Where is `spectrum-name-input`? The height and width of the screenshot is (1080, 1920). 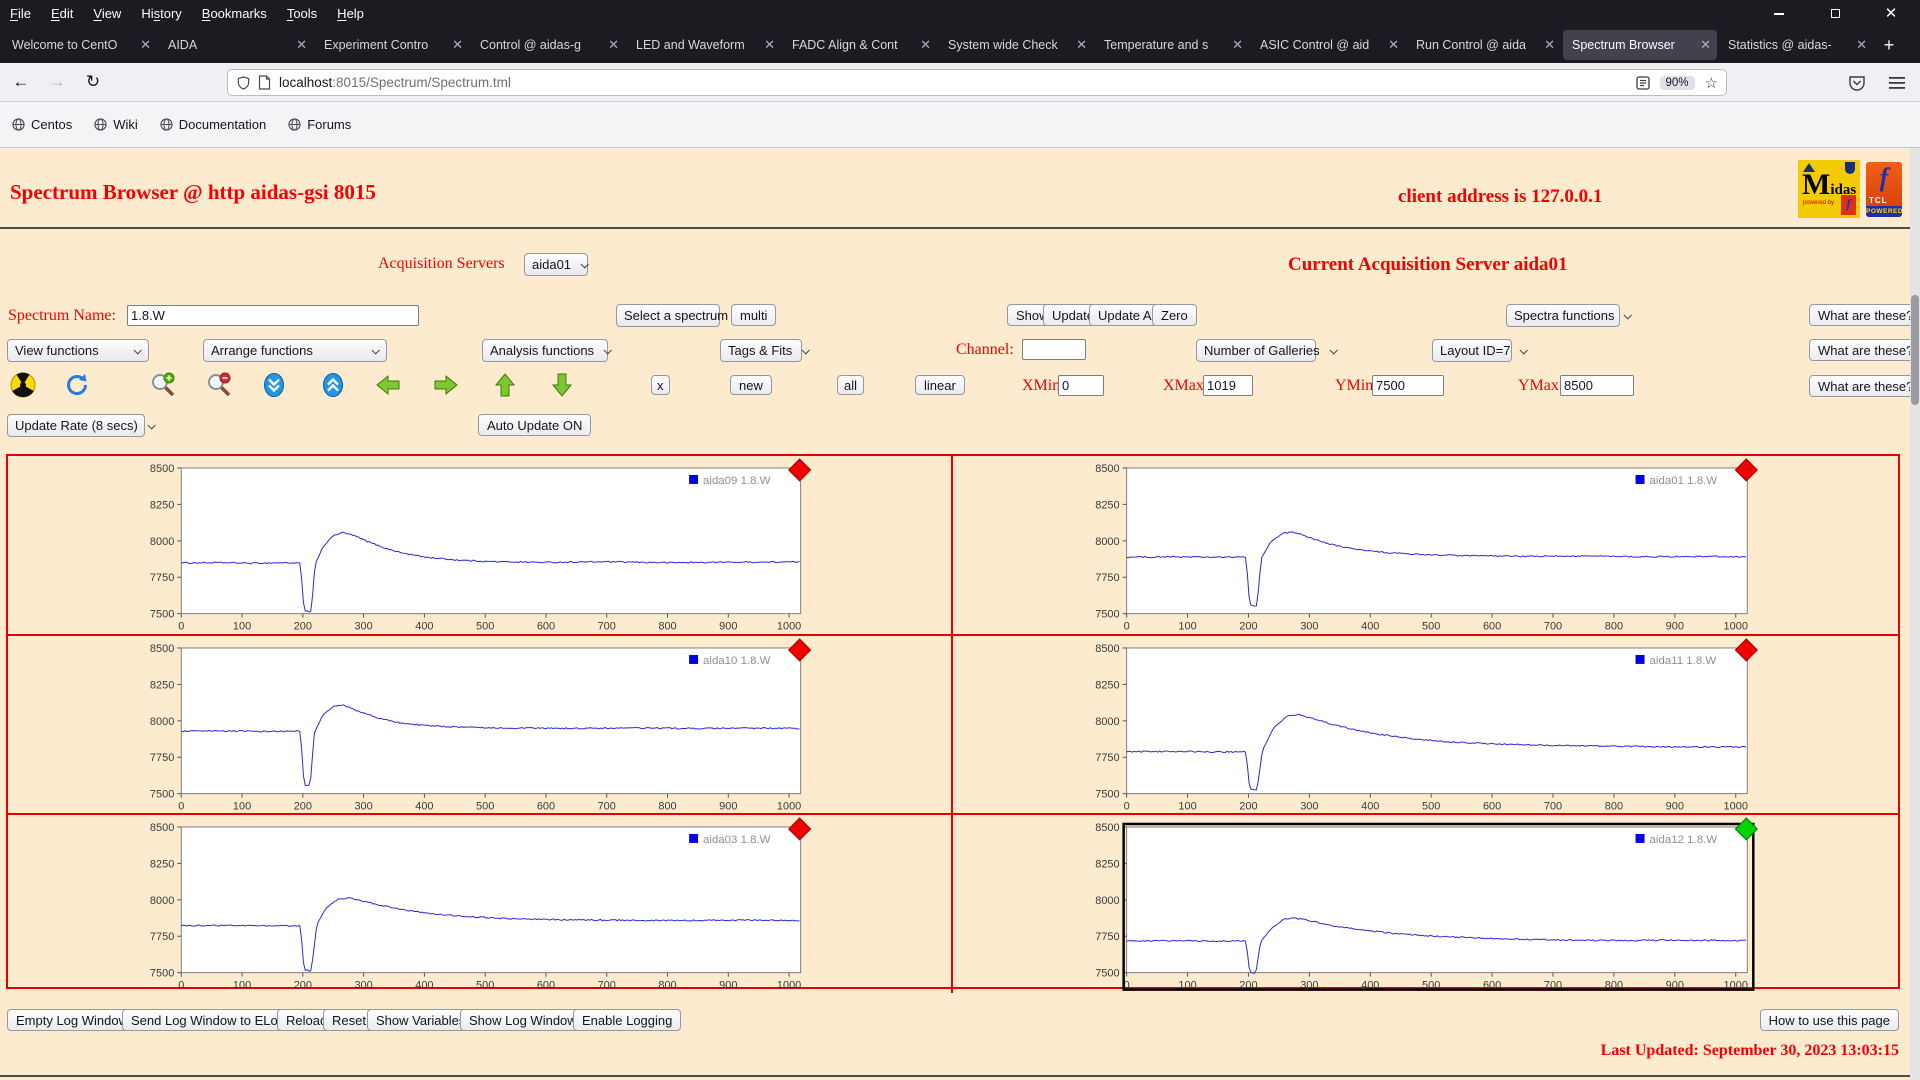 spectrum-name-input is located at coordinates (273, 315).